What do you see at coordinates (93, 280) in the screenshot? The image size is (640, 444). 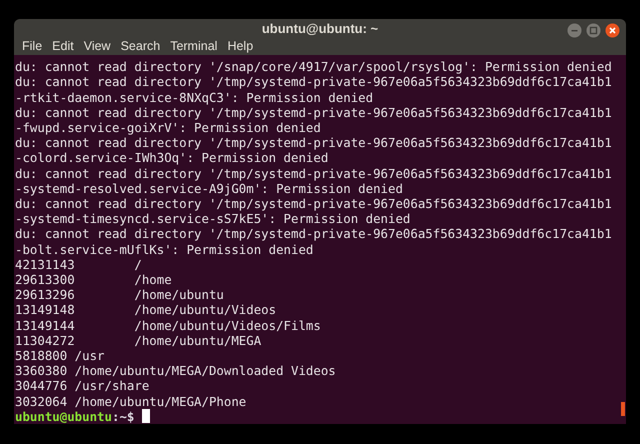 I see `terminal-line: 29613300 /home` at bounding box center [93, 280].